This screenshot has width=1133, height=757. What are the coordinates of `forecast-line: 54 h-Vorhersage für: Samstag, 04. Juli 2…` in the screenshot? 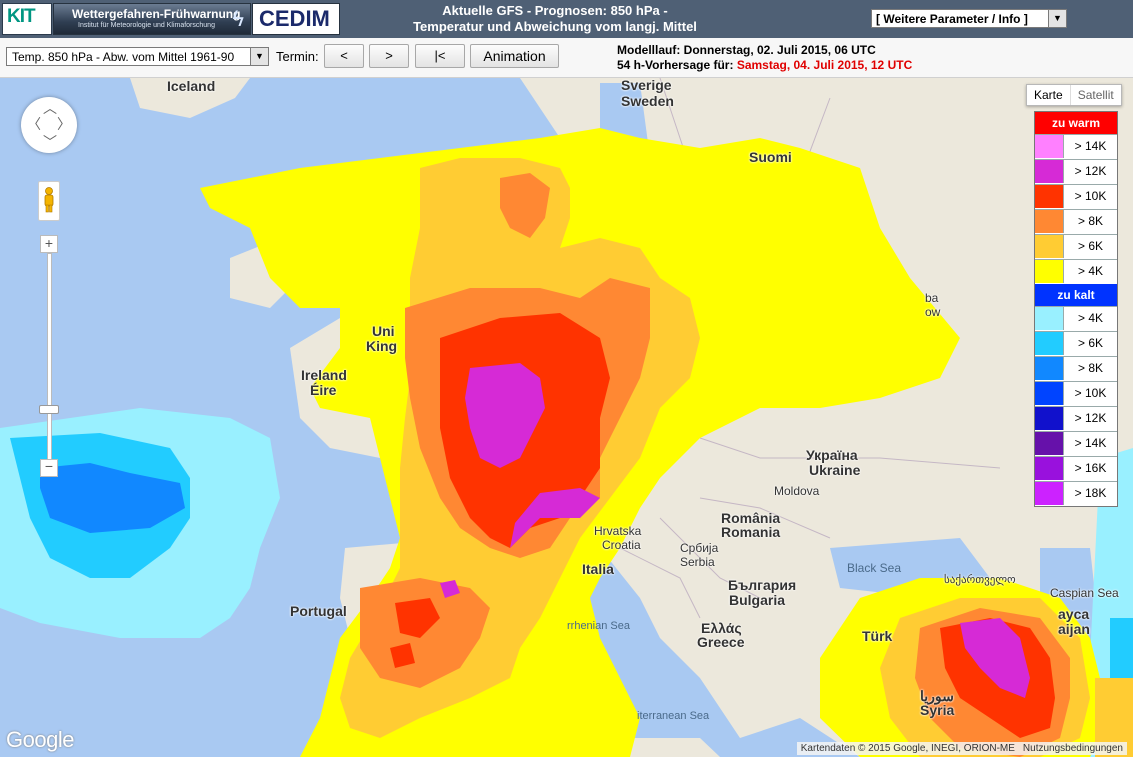 It's located at (764, 65).